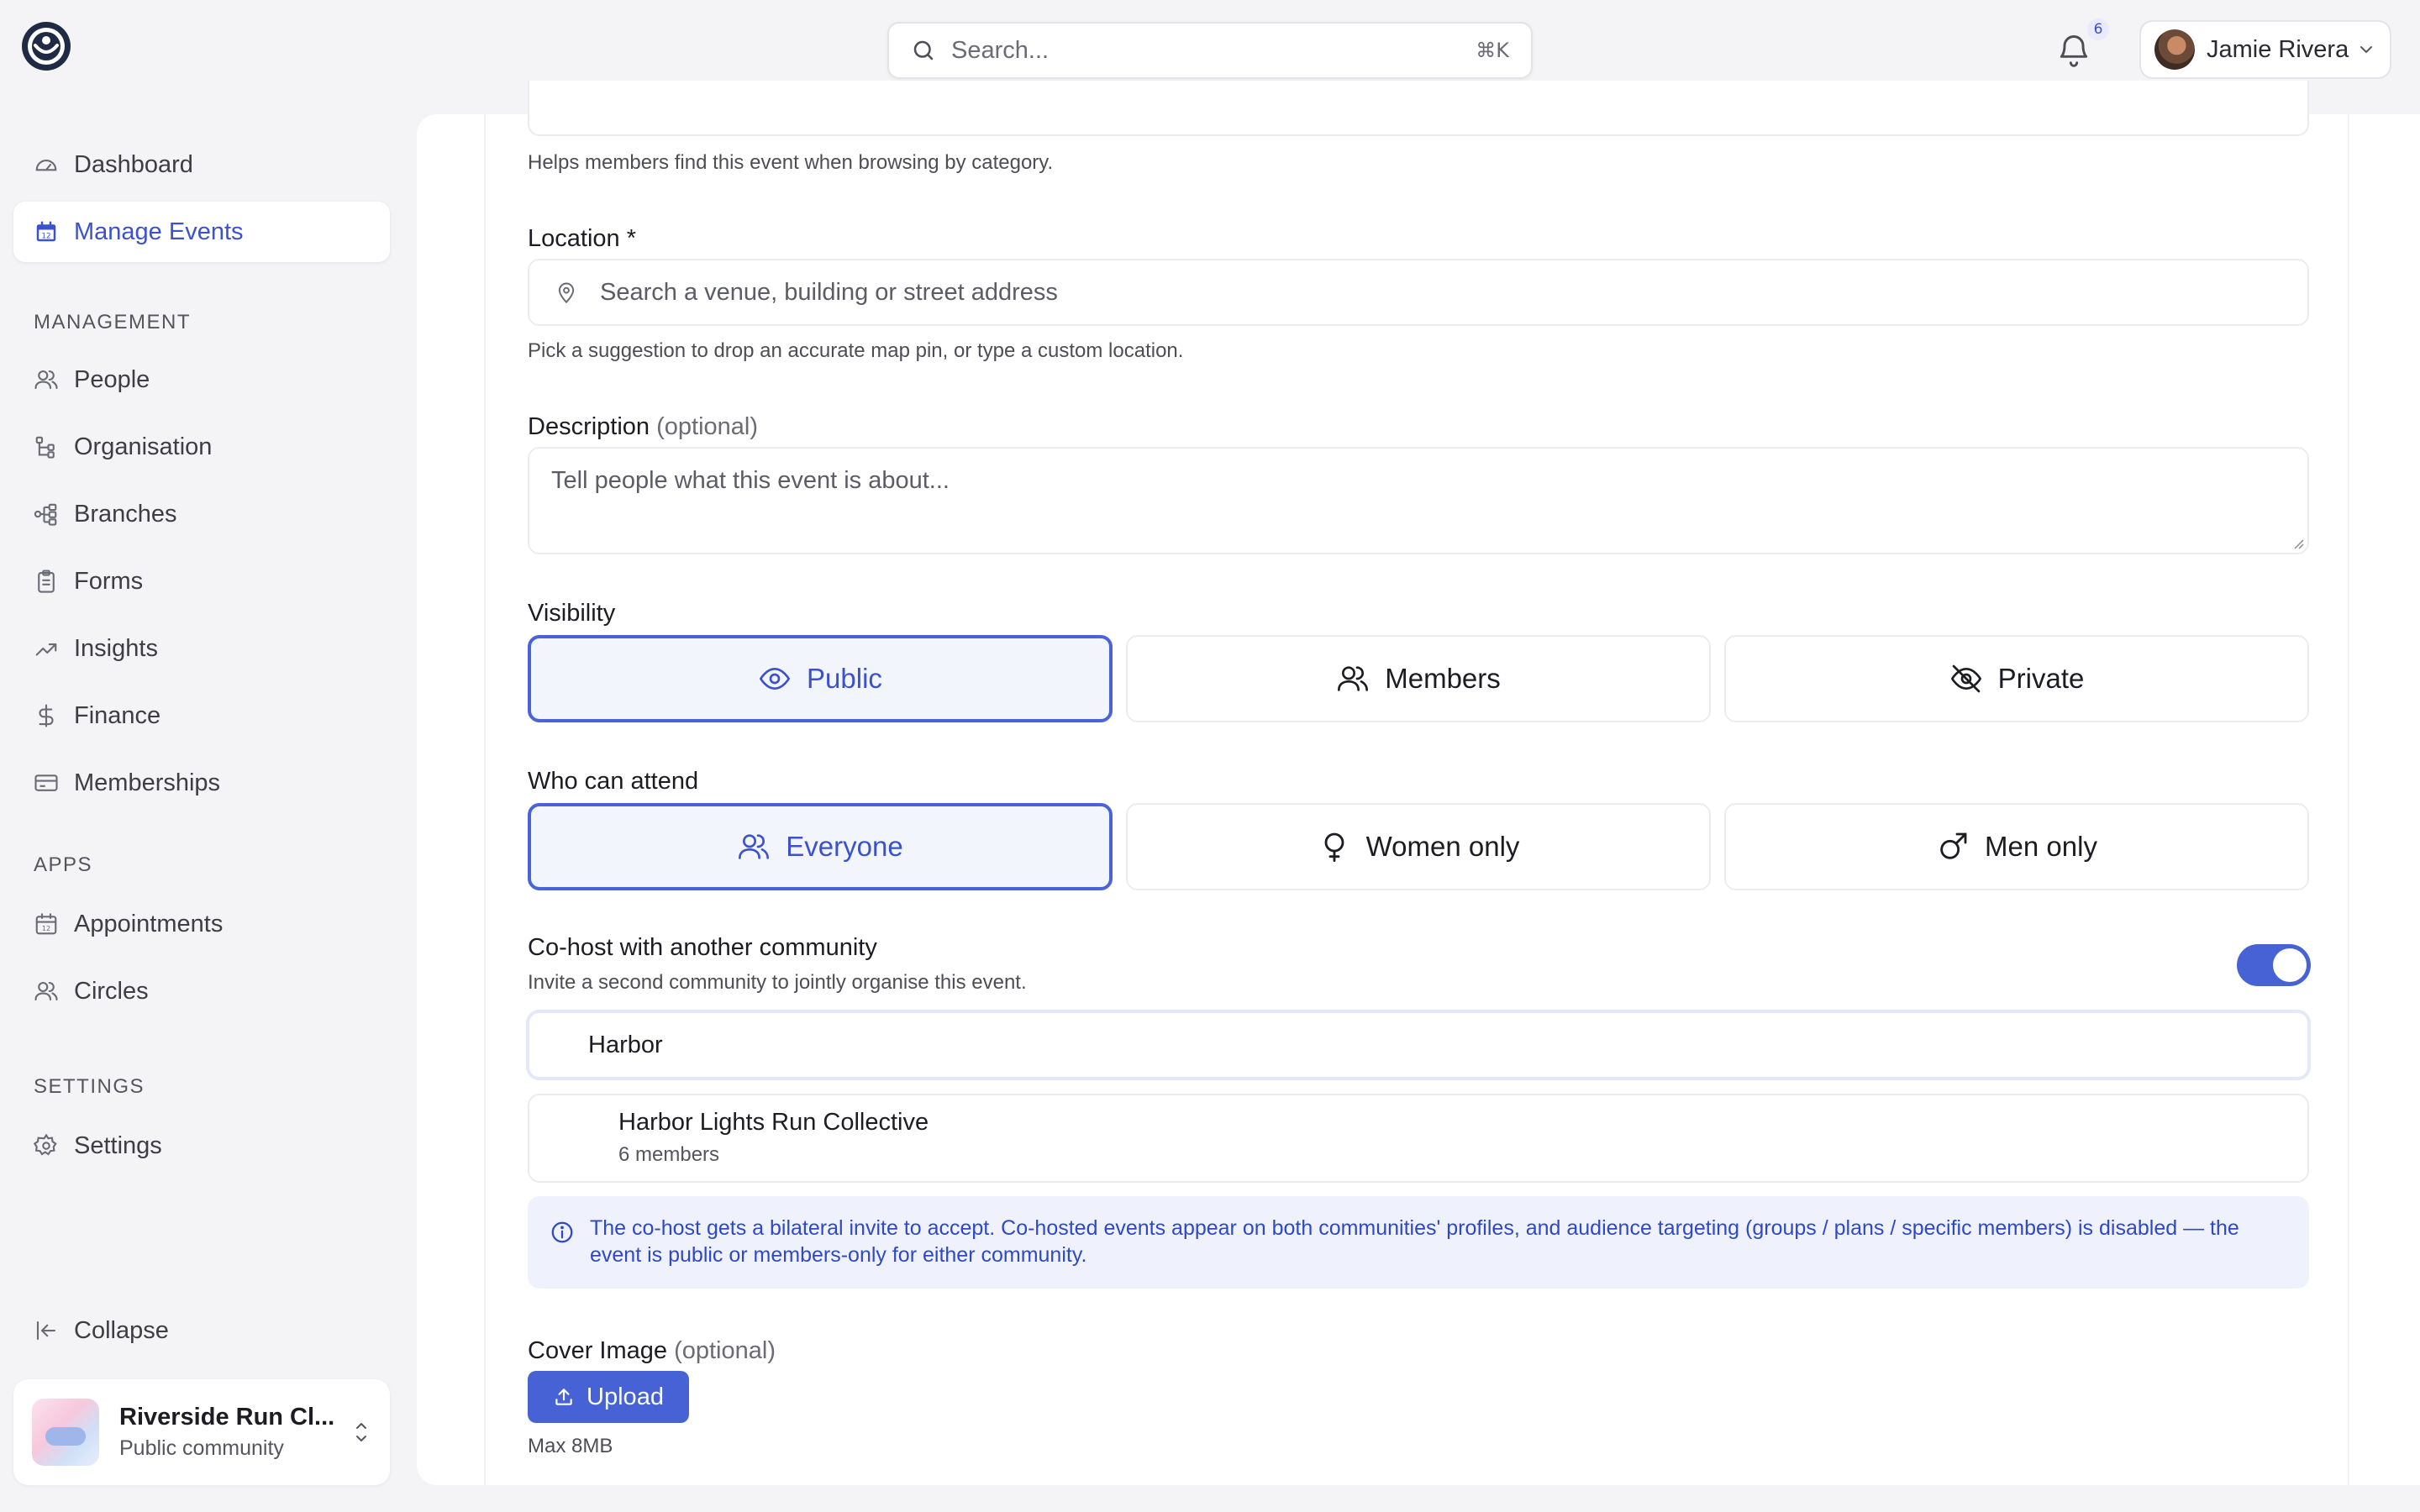 This screenshot has width=2420, height=1512. What do you see at coordinates (2016, 678) in the screenshot?
I see `visibility-option-private: Private` at bounding box center [2016, 678].